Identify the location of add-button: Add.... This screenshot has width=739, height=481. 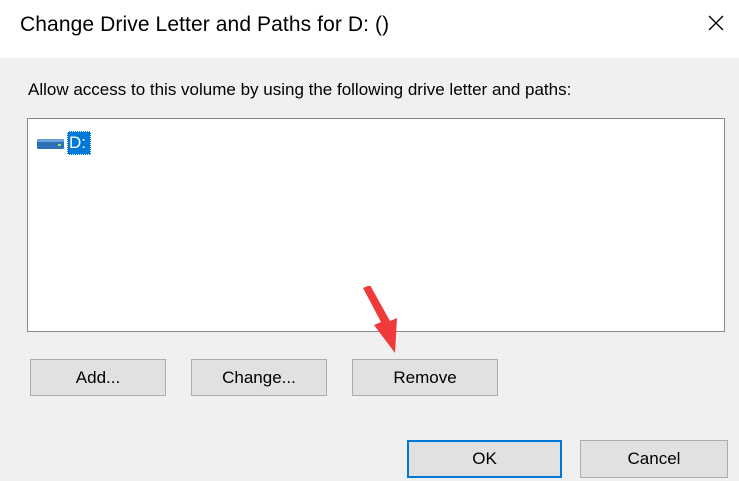
(98, 377).